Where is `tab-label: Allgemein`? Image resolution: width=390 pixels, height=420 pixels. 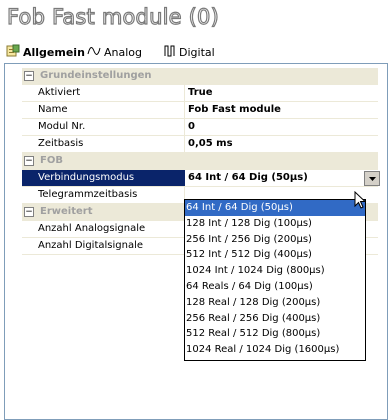 tab-label: Allgemein is located at coordinates (54, 52).